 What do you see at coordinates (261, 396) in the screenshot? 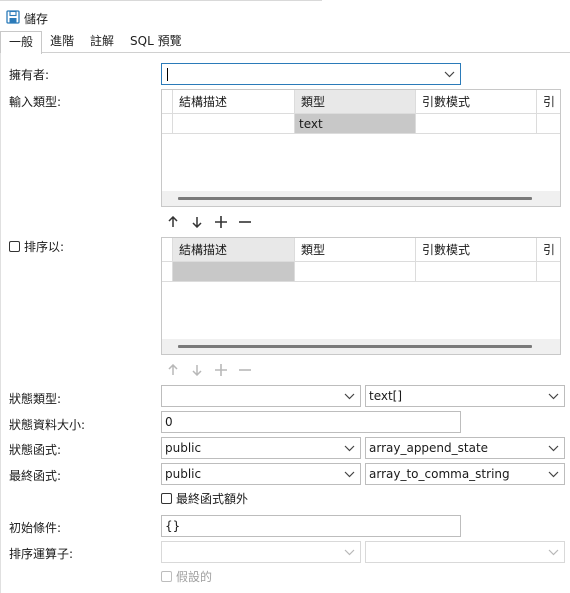
I see `state-type-schema-select` at bounding box center [261, 396].